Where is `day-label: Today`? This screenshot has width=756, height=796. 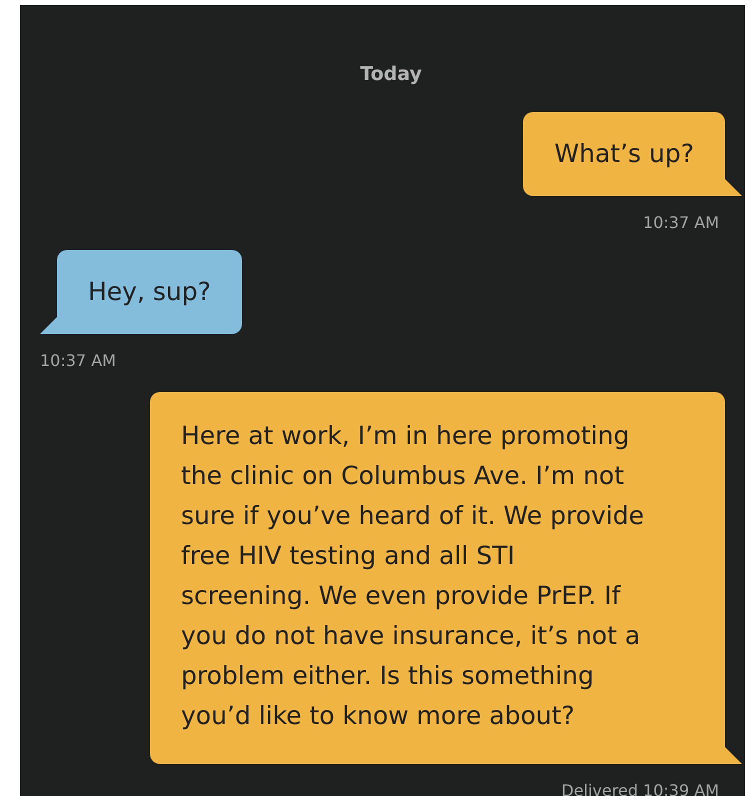 day-label: Today is located at coordinates (391, 74).